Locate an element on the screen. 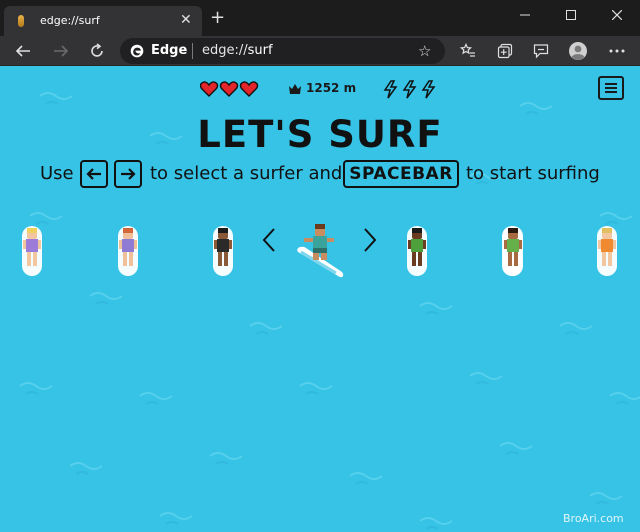 Image resolution: width=640 pixels, height=532 pixels. forward-arrow-icon is located at coordinates (61, 51).